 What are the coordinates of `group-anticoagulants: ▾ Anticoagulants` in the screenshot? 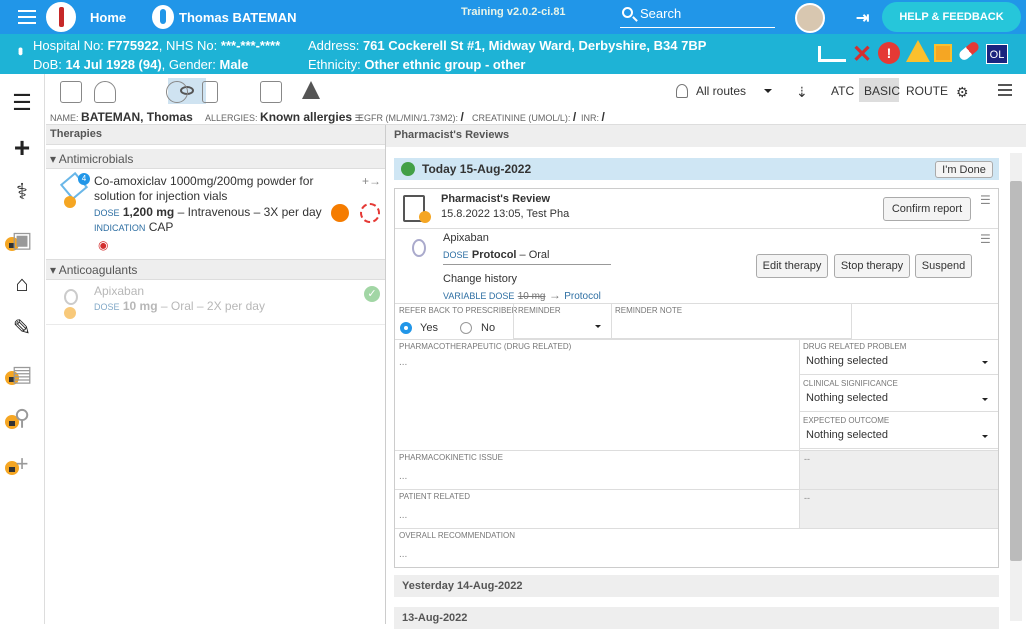 It's located at (215, 270).